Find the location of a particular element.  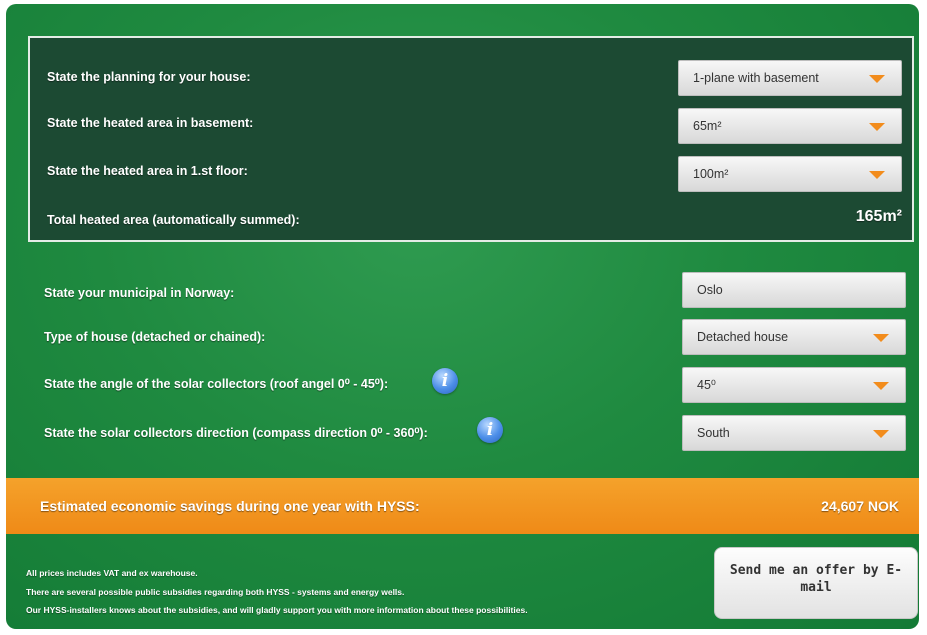

savings-value: 24,607 NOK is located at coordinates (860, 506).